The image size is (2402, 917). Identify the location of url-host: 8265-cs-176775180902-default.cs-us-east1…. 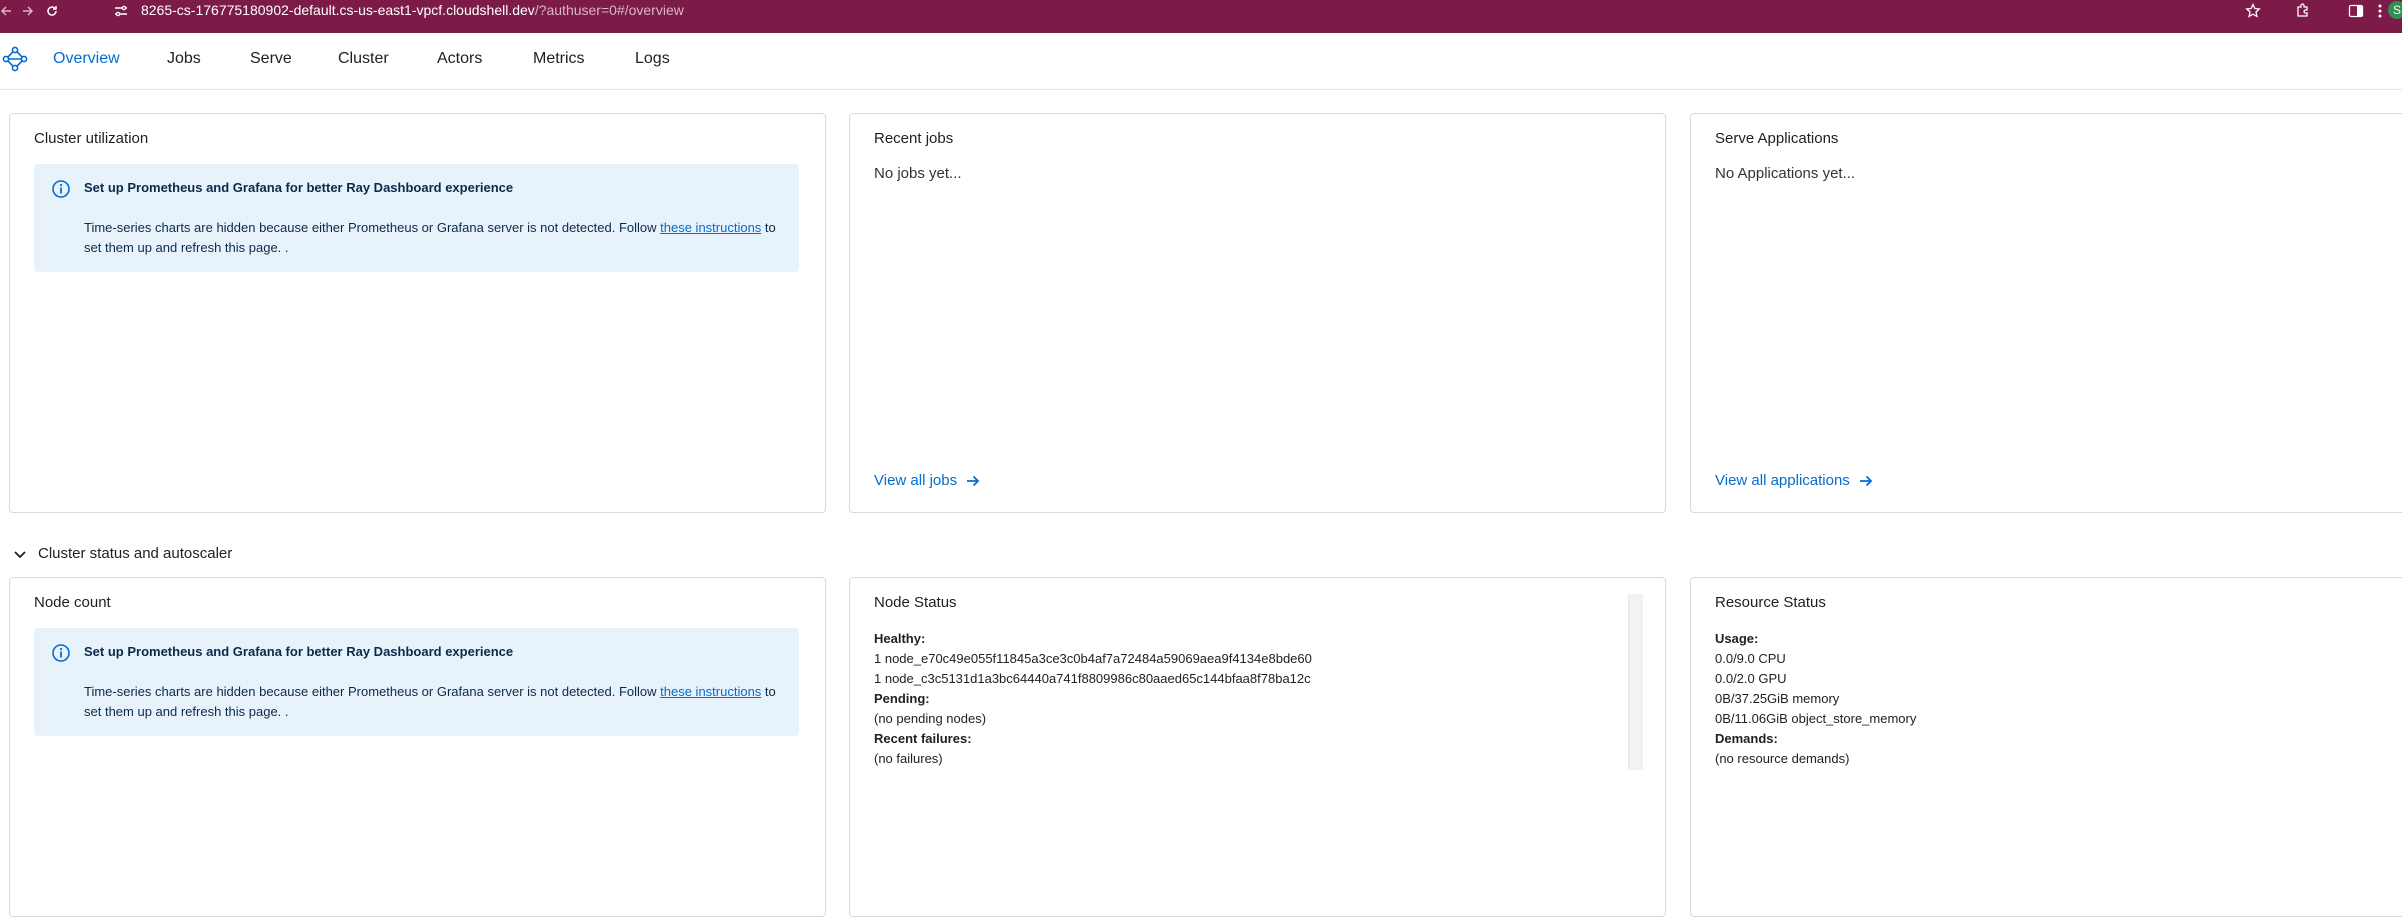
(338, 10).